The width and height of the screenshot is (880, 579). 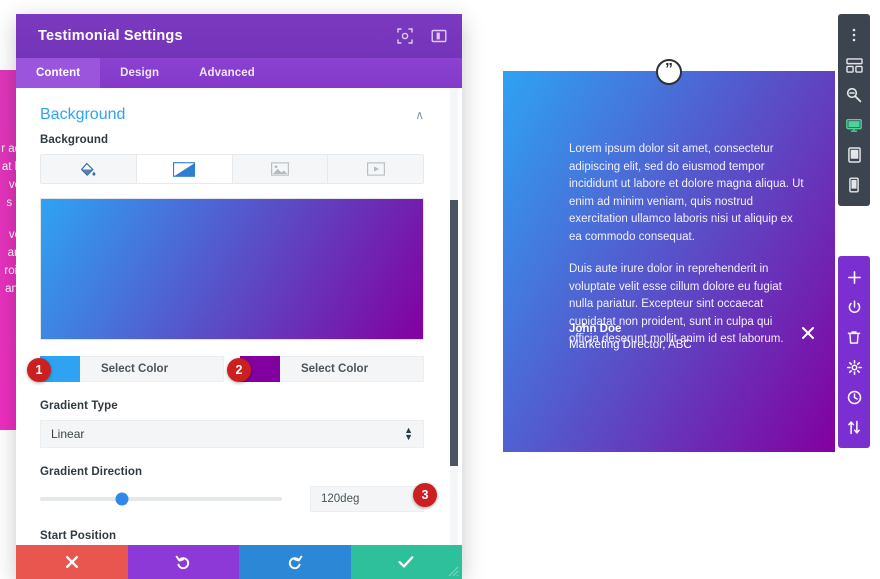 I want to click on gradient-direction-row: 120deg 3, so click(x=238, y=497).